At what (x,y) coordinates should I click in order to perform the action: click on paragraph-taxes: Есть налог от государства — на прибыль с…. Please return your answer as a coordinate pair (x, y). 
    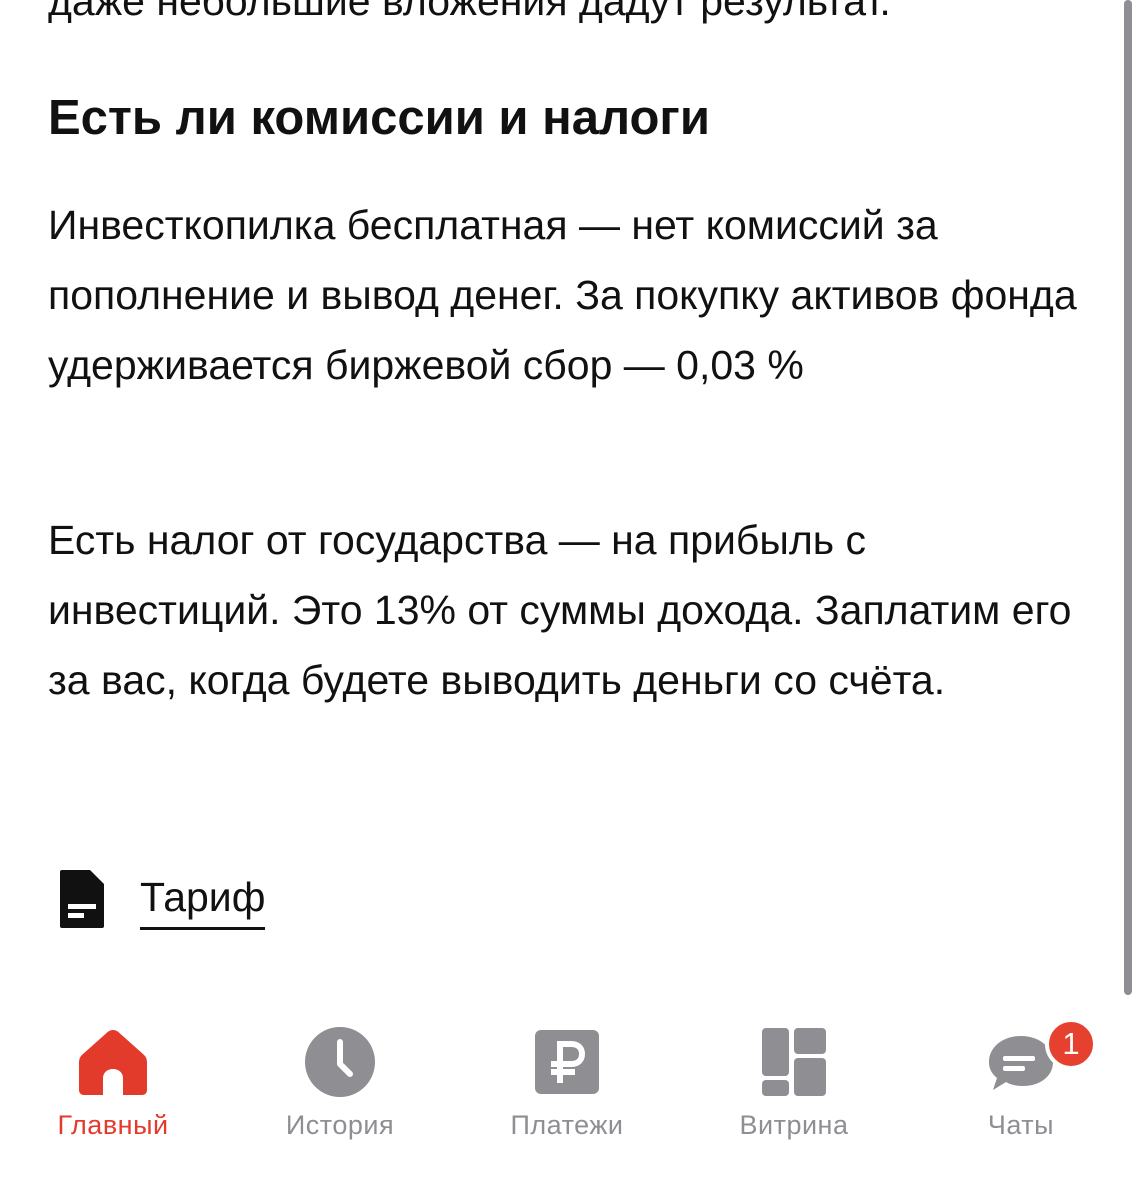
    Looking at the image, I should click on (560, 610).